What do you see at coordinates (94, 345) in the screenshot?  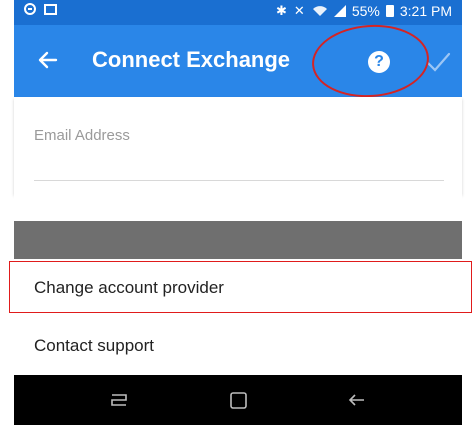 I see `menu-item-label: Contact support` at bounding box center [94, 345].